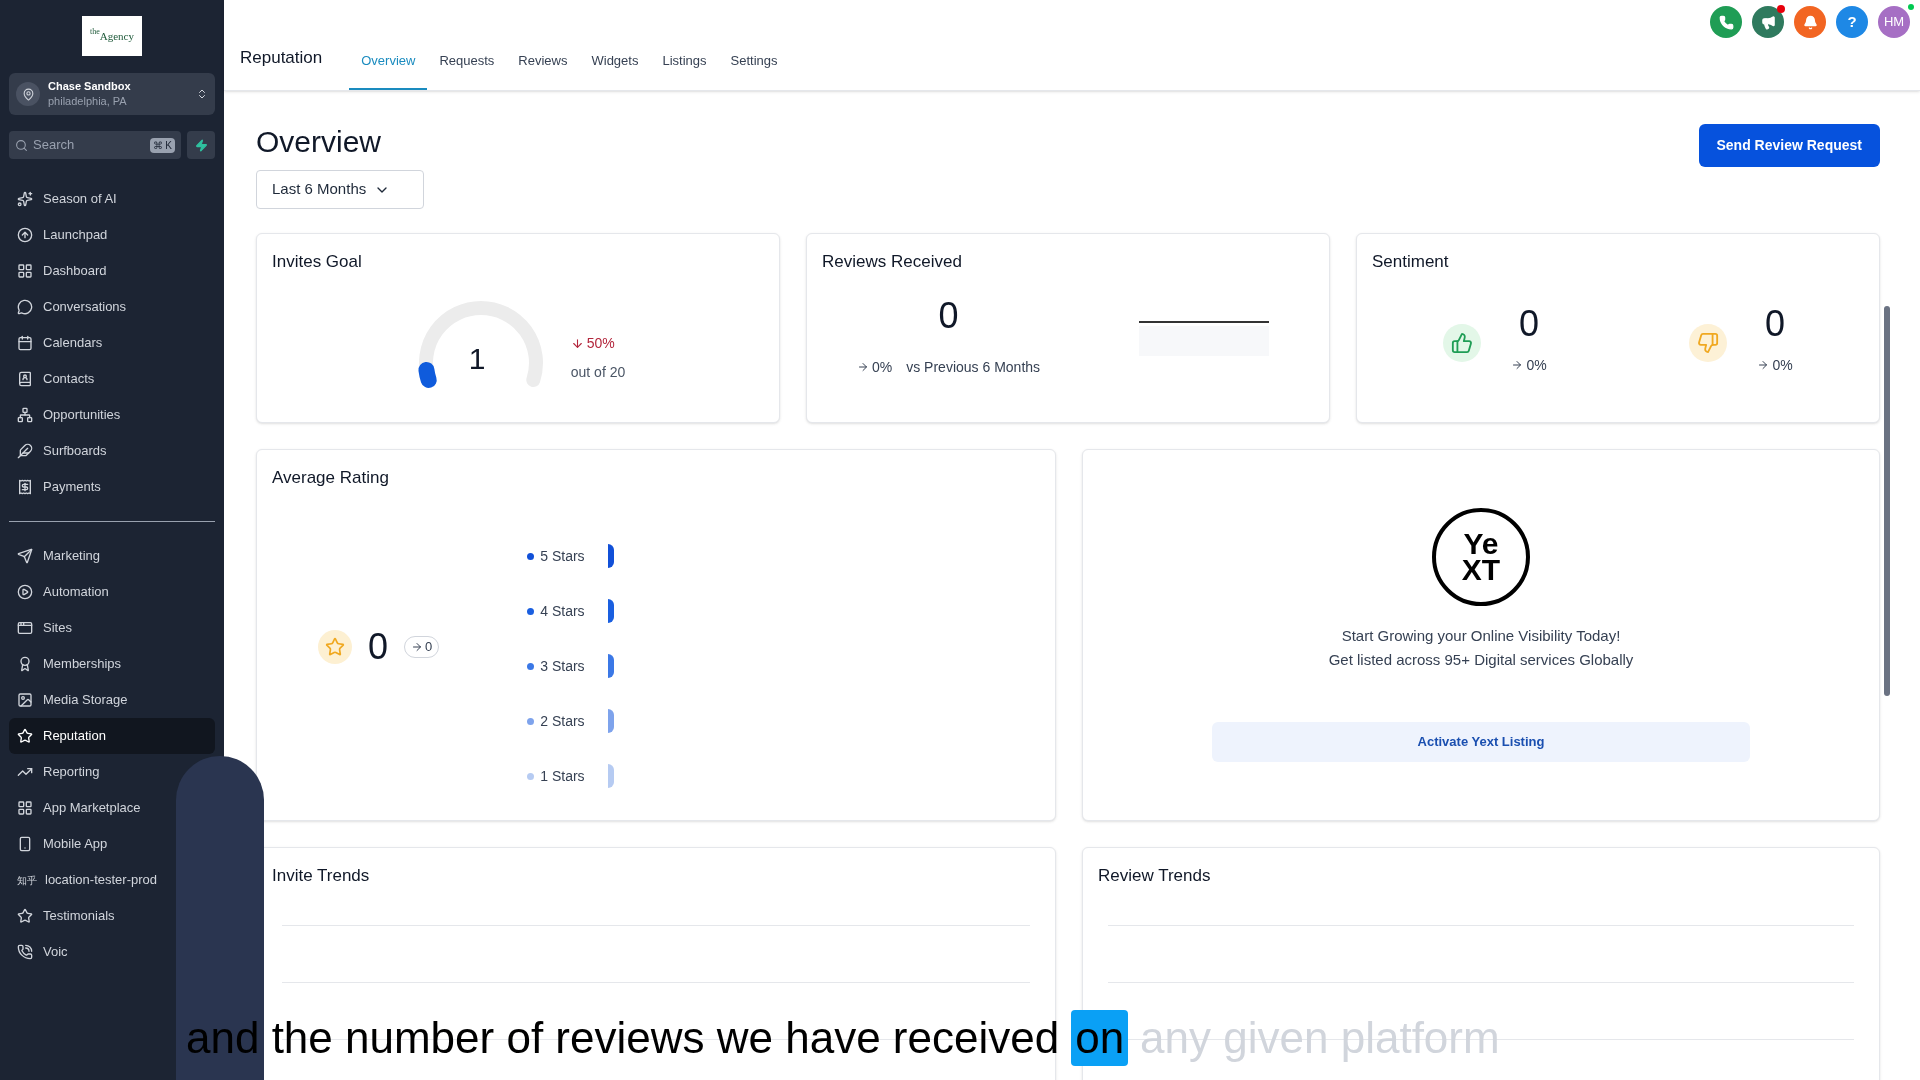  What do you see at coordinates (319, 142) in the screenshot?
I see `page-title: Overview` at bounding box center [319, 142].